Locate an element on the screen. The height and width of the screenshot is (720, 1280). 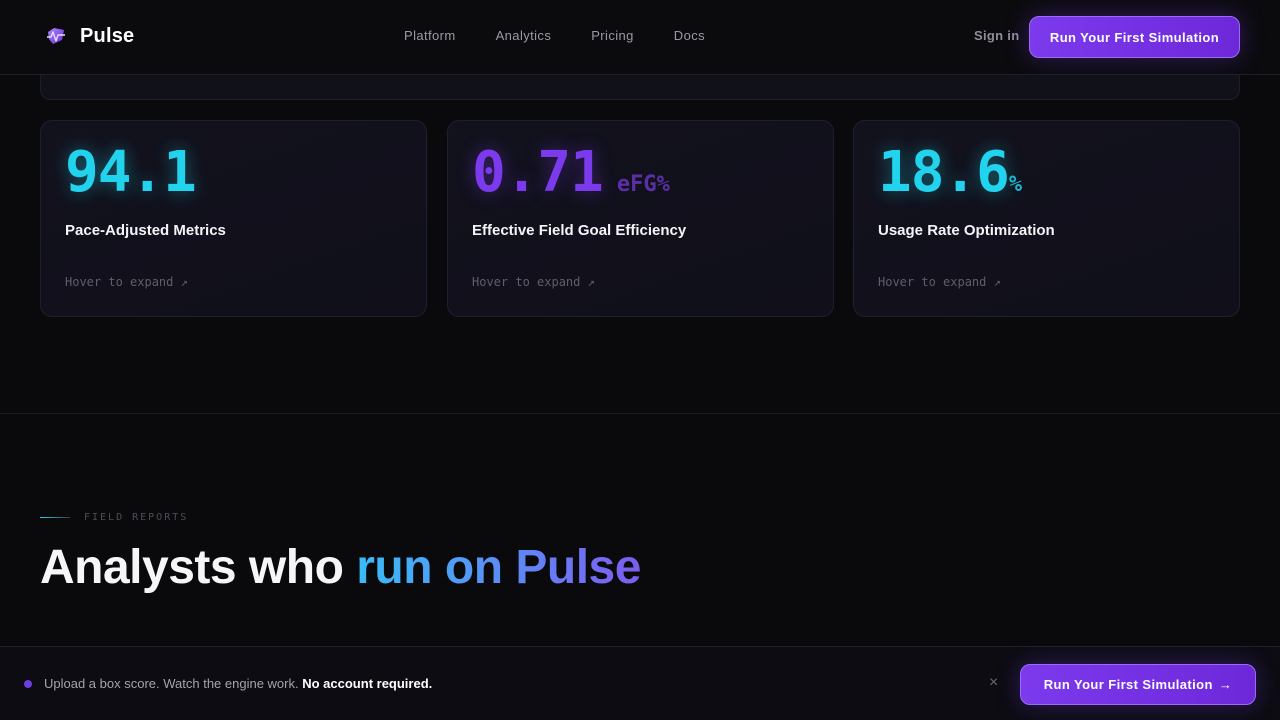
stat-value: 0.71 is located at coordinates (538, 172).